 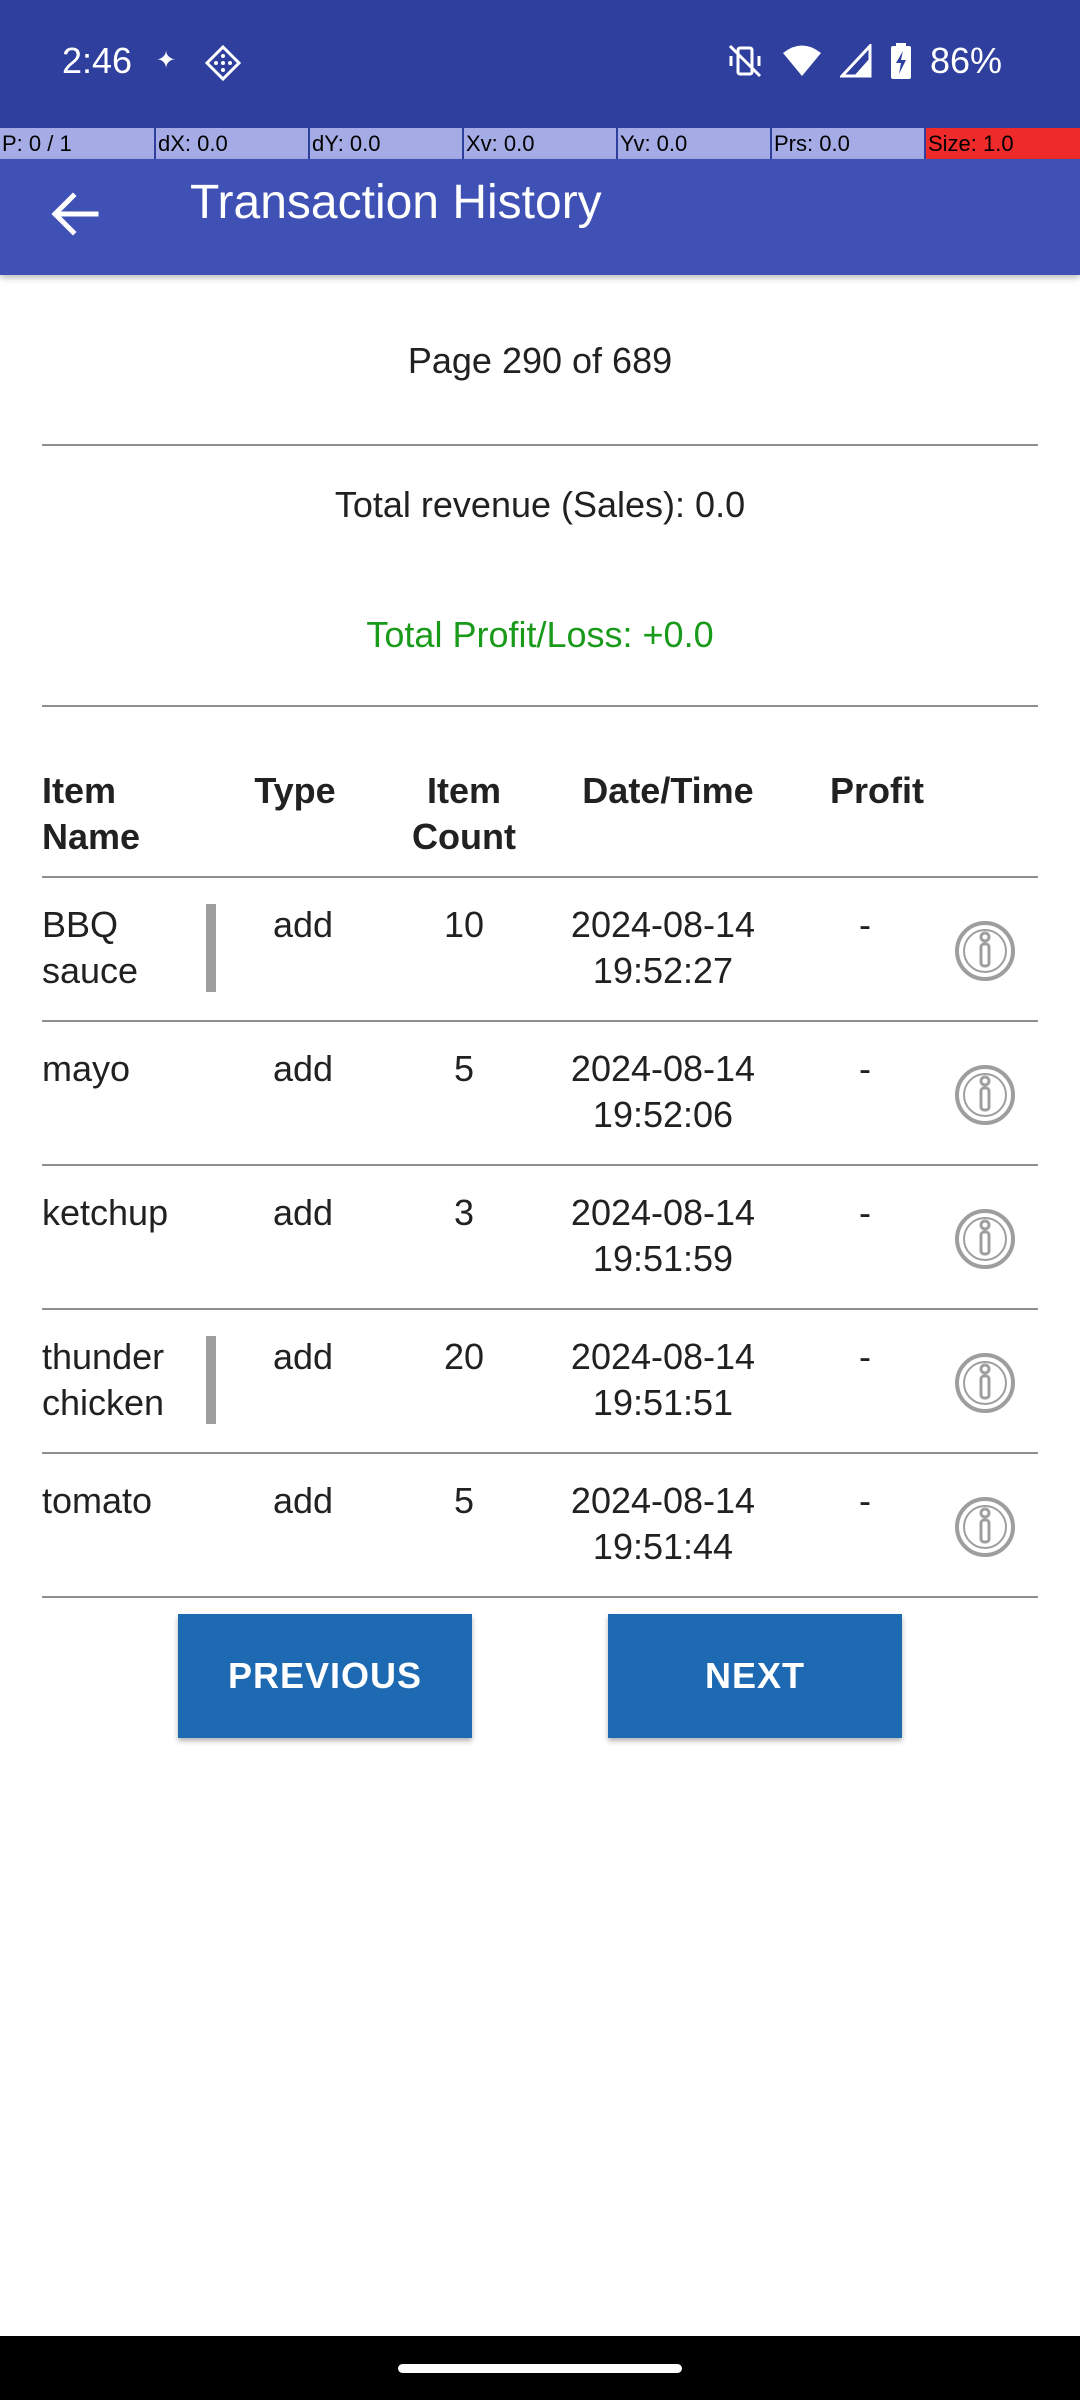 What do you see at coordinates (663, 1379) in the screenshot?
I see `cell-date-time: 2024-08-14 19:51:51` at bounding box center [663, 1379].